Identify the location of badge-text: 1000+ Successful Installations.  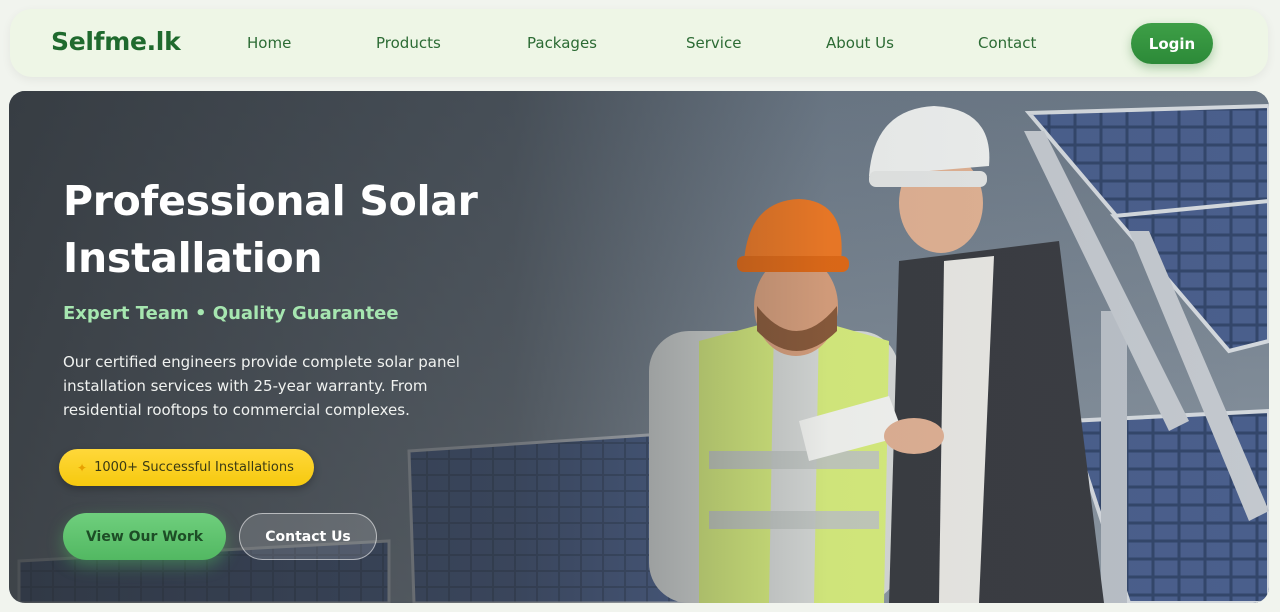
(194, 467).